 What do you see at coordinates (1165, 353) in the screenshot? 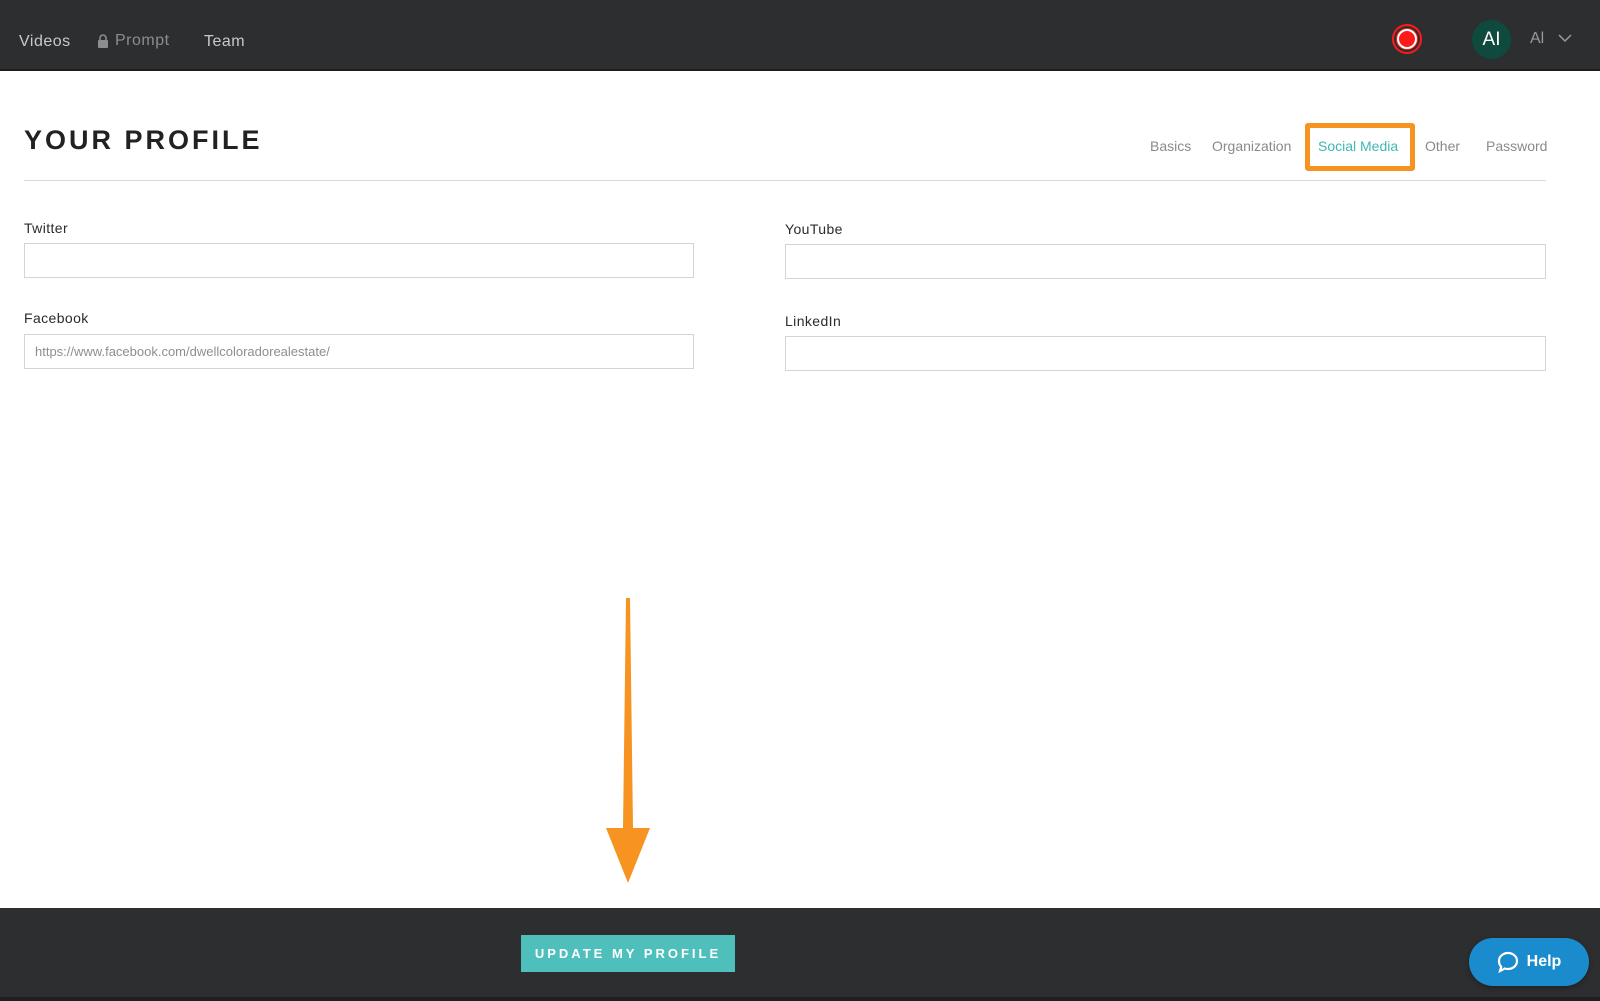
I see `linkedin-input` at bounding box center [1165, 353].